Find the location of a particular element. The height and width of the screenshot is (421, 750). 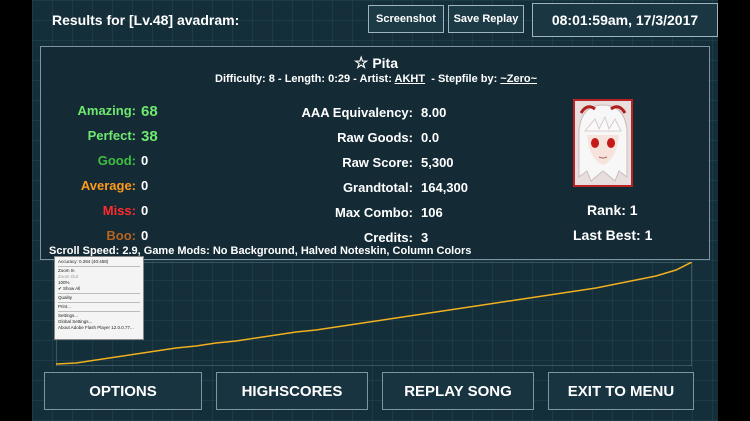

screenshot-button: Screenshot is located at coordinates (406, 19).